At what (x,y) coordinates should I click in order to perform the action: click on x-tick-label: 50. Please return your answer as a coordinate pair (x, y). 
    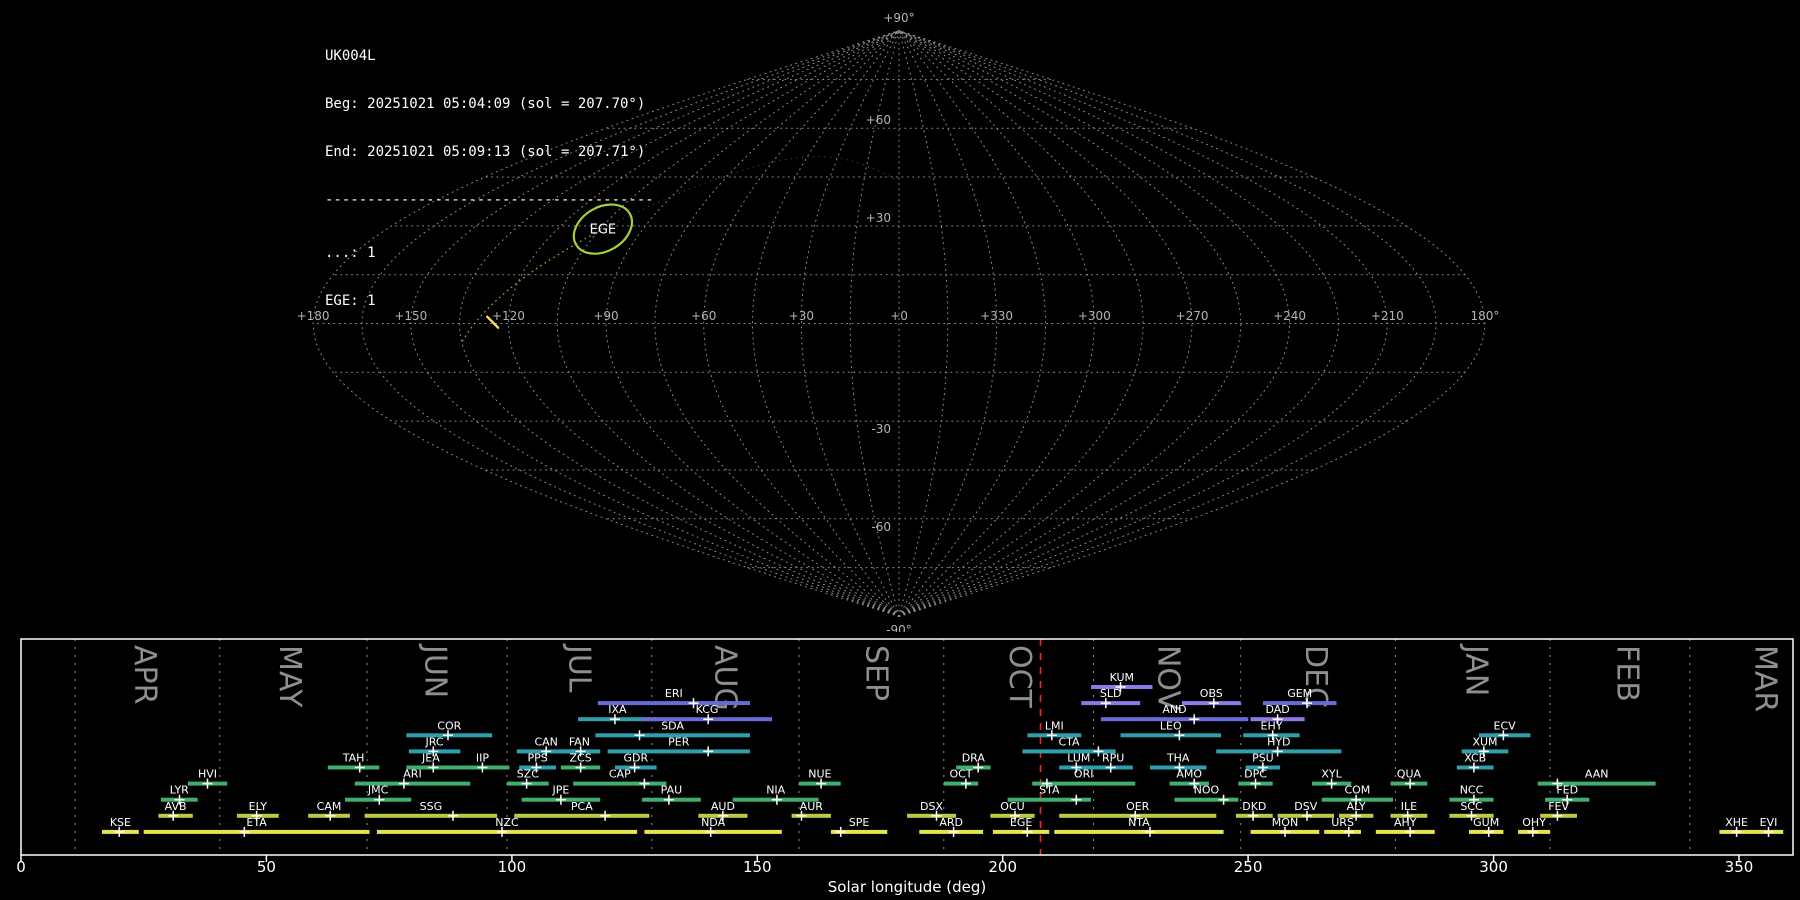
    Looking at the image, I should click on (266, 867).